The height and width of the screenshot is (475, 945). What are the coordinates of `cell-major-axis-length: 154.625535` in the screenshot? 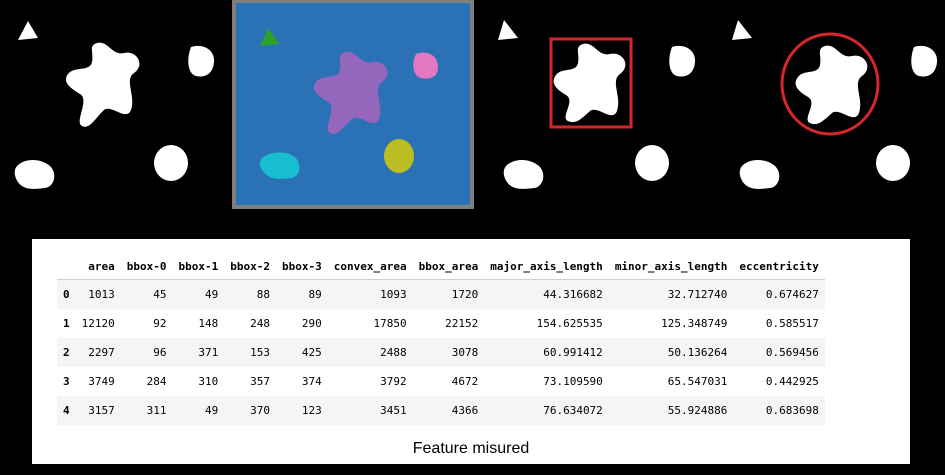 It's located at (569, 323).